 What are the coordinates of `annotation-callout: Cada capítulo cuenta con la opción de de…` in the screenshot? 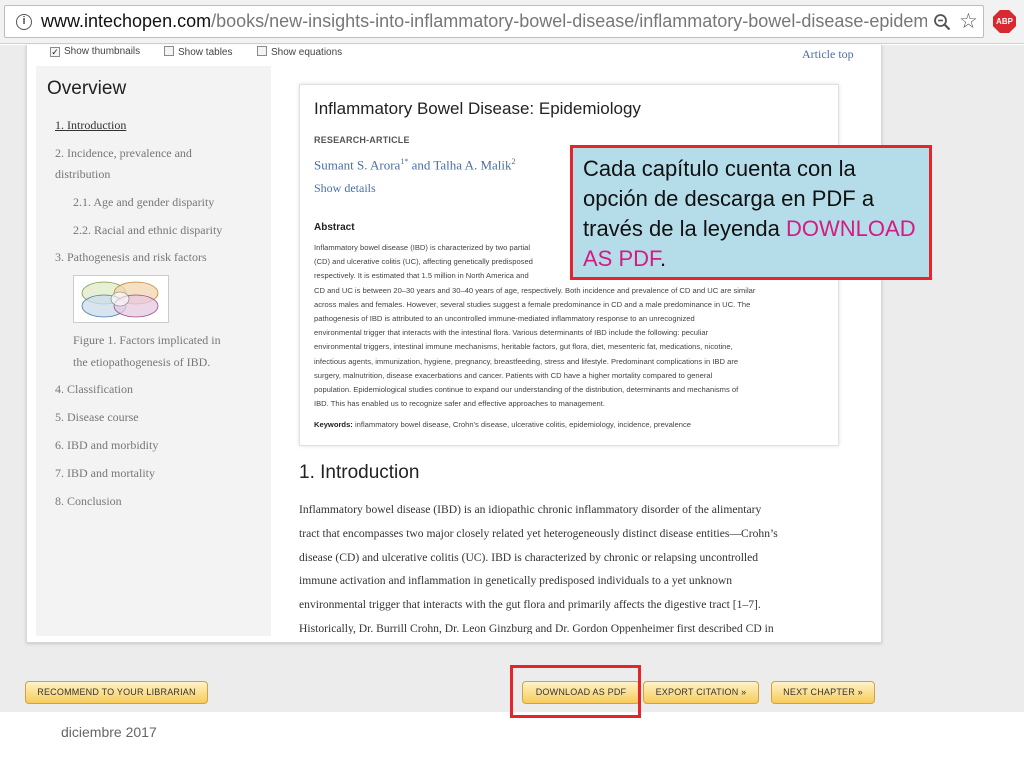 It's located at (751, 212).